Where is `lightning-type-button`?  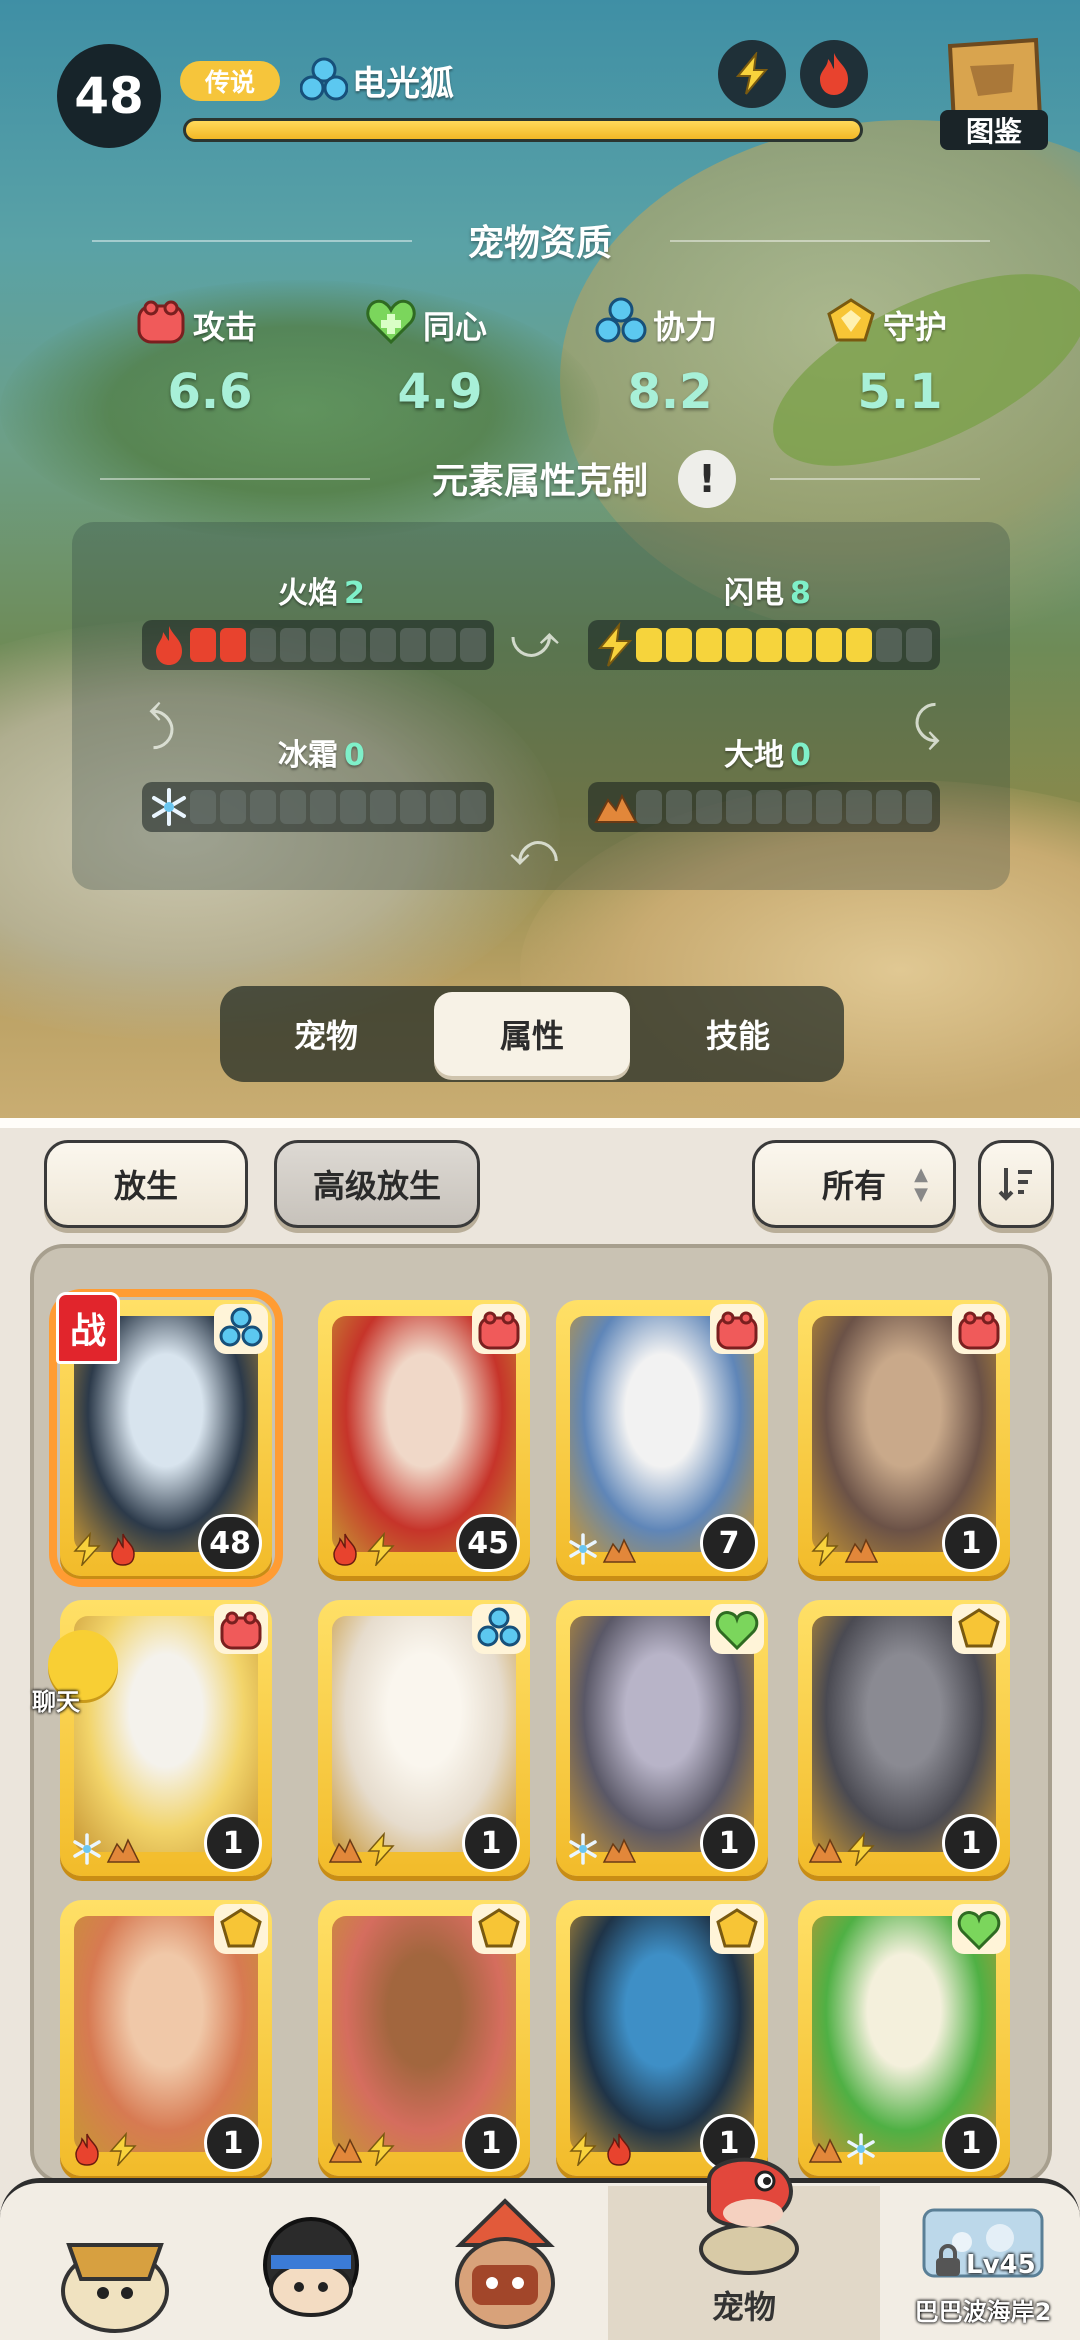 lightning-type-button is located at coordinates (752, 74).